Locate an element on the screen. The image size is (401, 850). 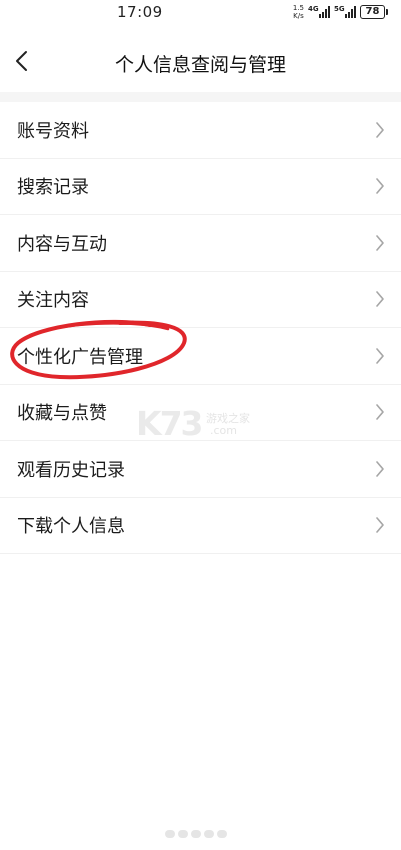
page-header: 个人信息查阅与管理 is located at coordinates (200, 62).